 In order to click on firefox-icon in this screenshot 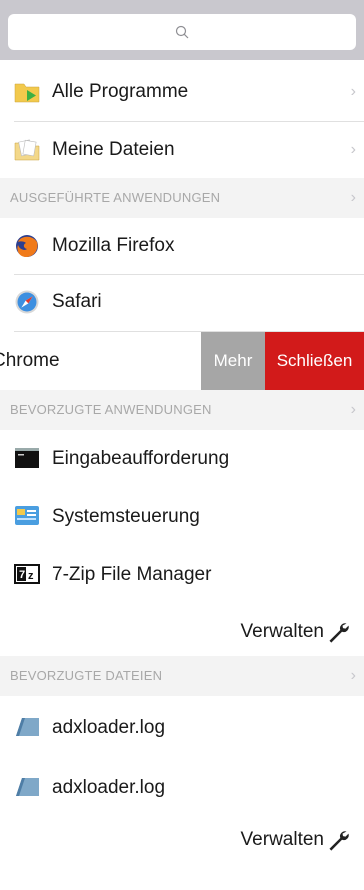, I will do `click(27, 246)`.